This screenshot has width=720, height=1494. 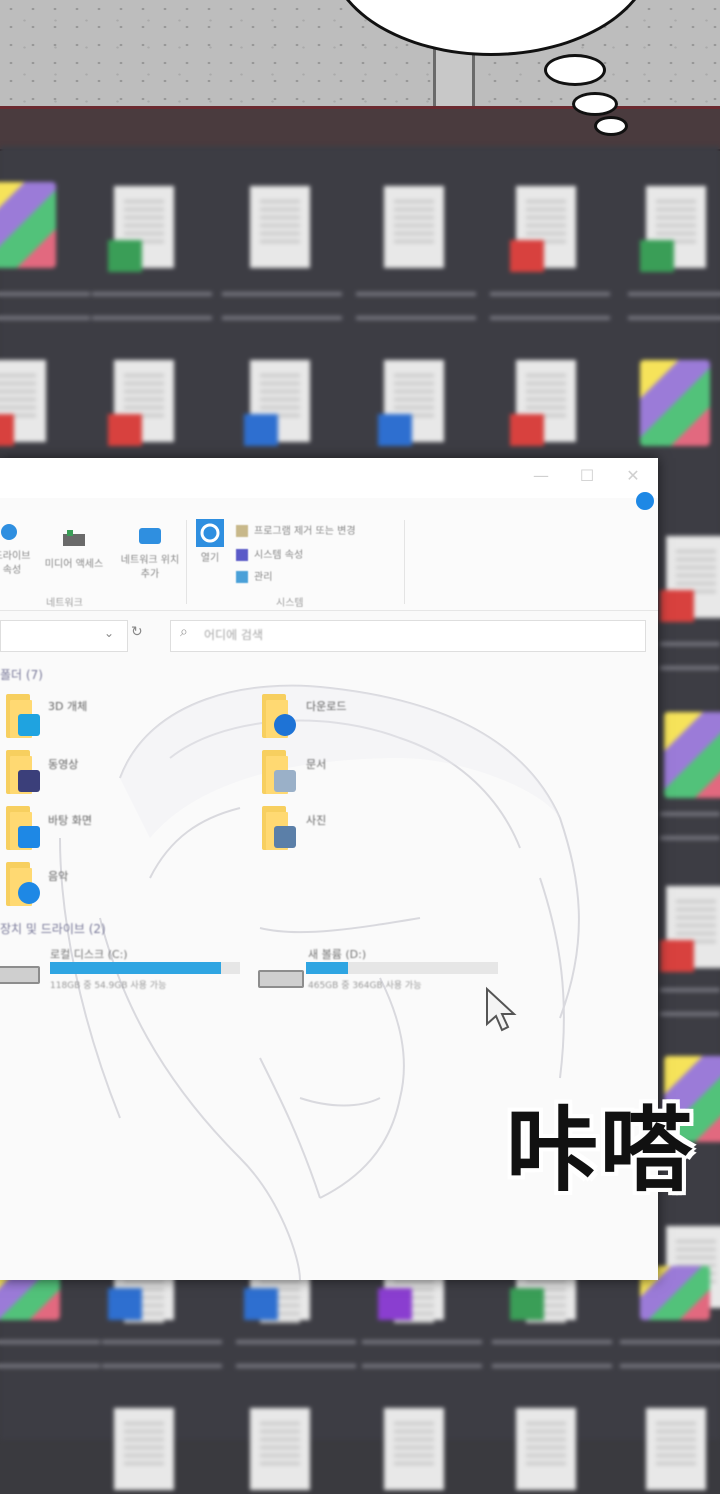 I want to click on media-access-icon, so click(x=74, y=538).